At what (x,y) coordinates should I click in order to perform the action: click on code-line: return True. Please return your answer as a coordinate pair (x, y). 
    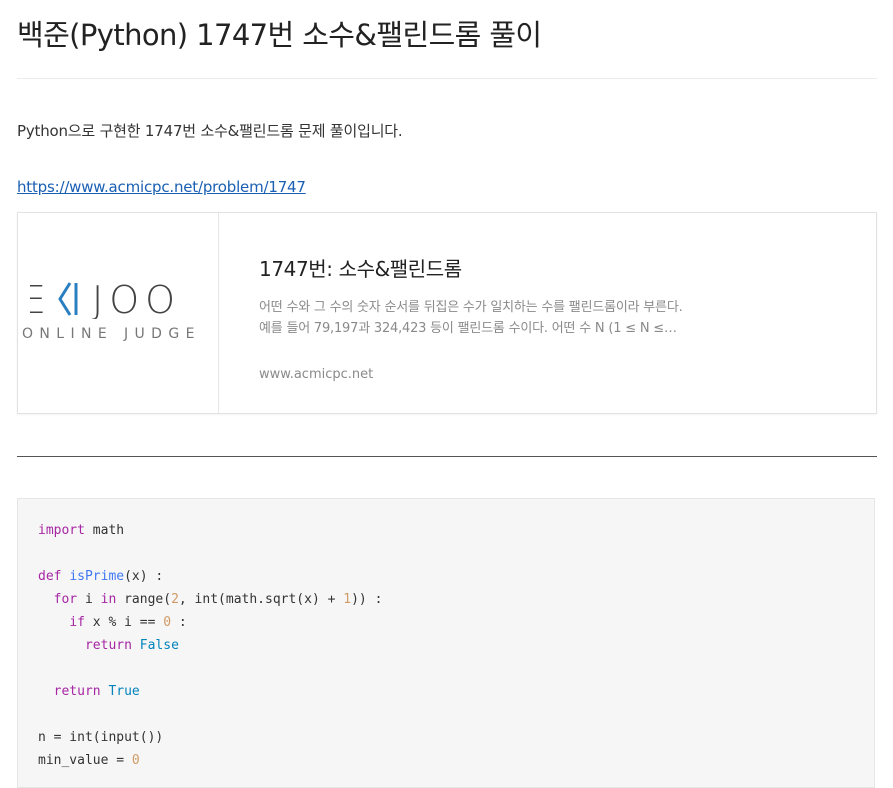
    Looking at the image, I should click on (96, 691).